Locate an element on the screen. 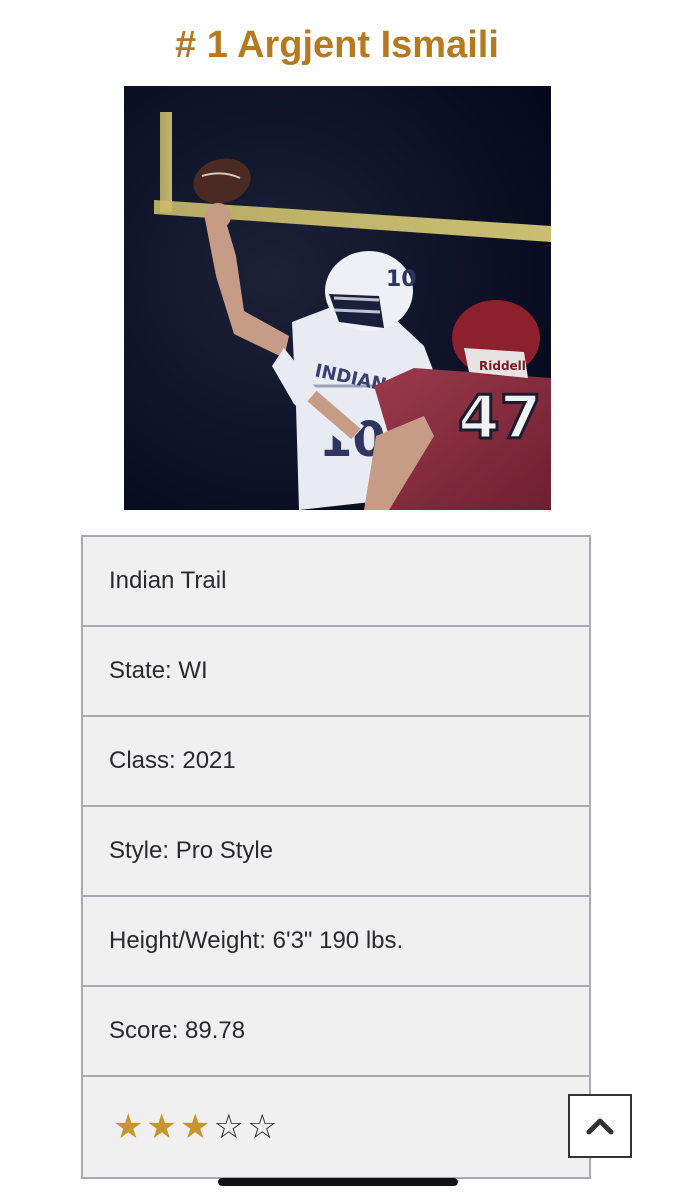  info-row-school: Indian Trail is located at coordinates (336, 582).